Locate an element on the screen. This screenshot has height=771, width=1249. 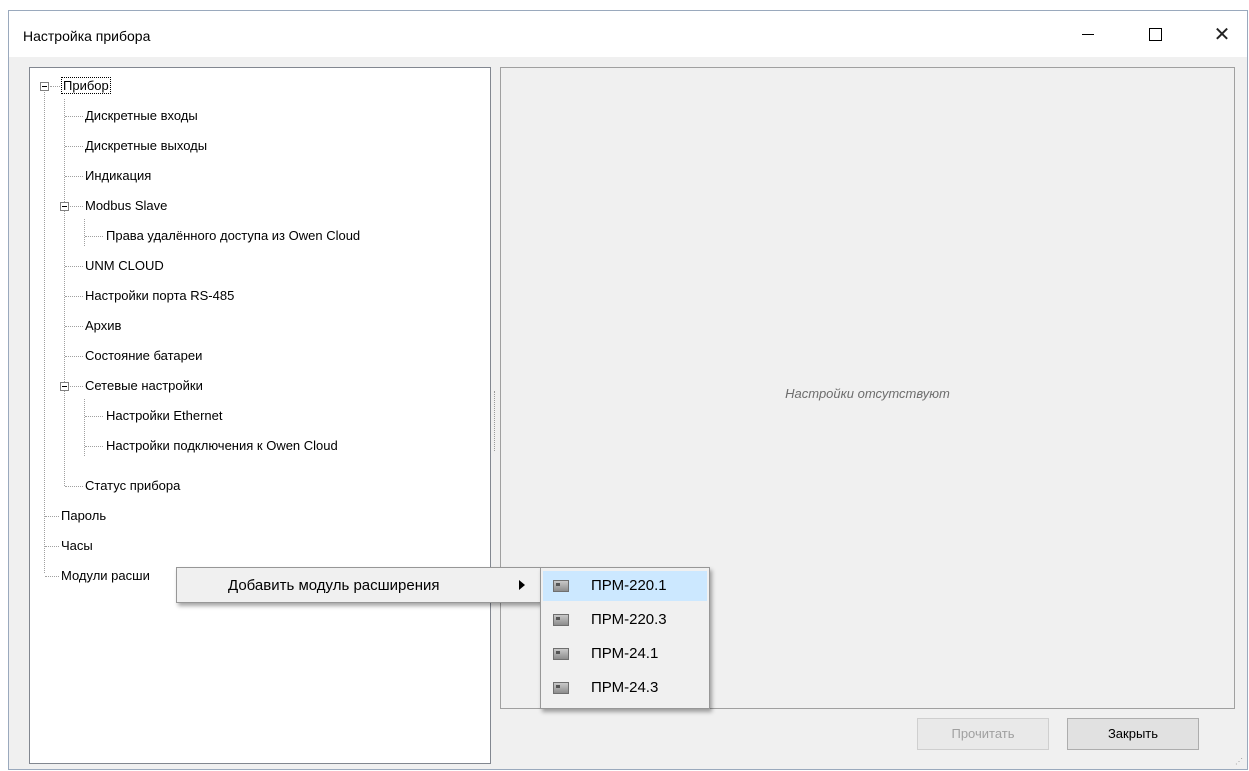
submenu-item-prm-24-1: ПРМ-24.1 is located at coordinates (625, 654).